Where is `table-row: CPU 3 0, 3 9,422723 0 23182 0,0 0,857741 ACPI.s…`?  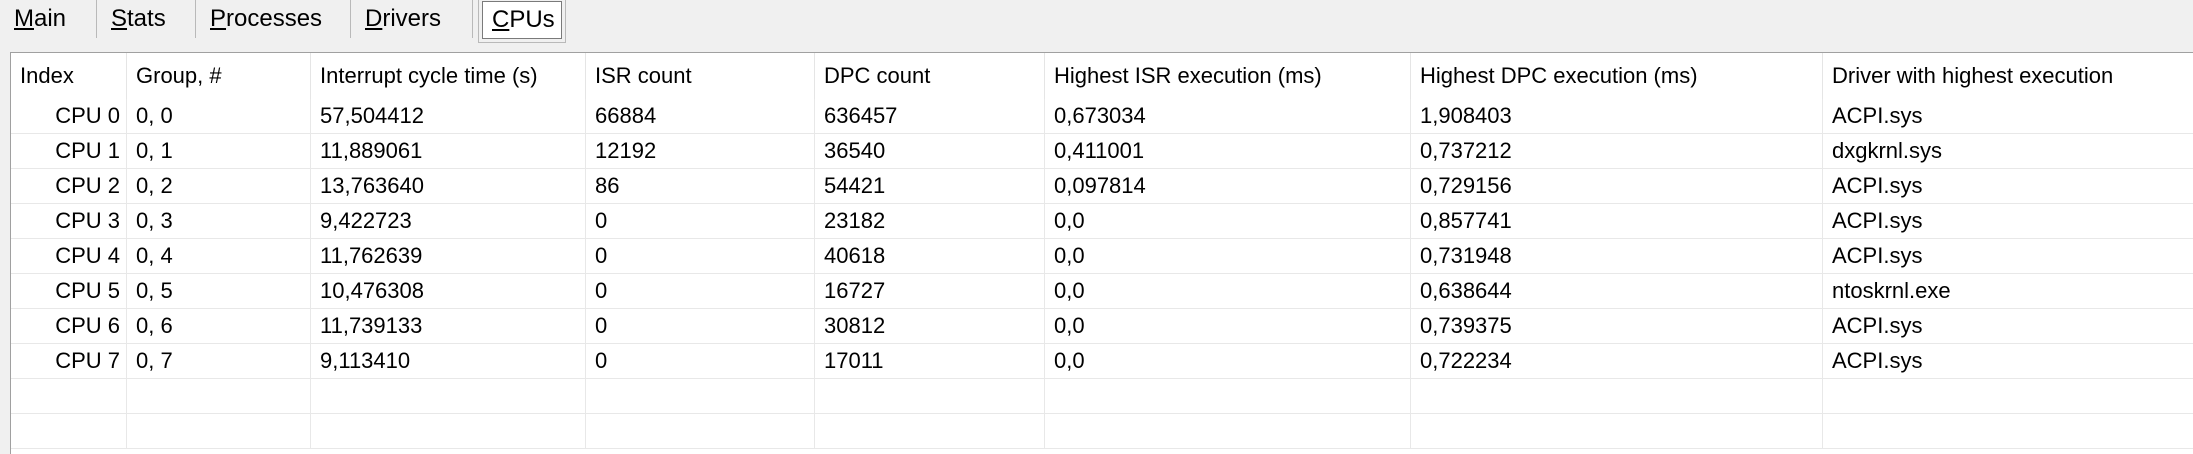
table-row: CPU 3 0, 3 9,422723 0 23182 0,0 0,857741 ACPI.s… is located at coordinates (1102, 221).